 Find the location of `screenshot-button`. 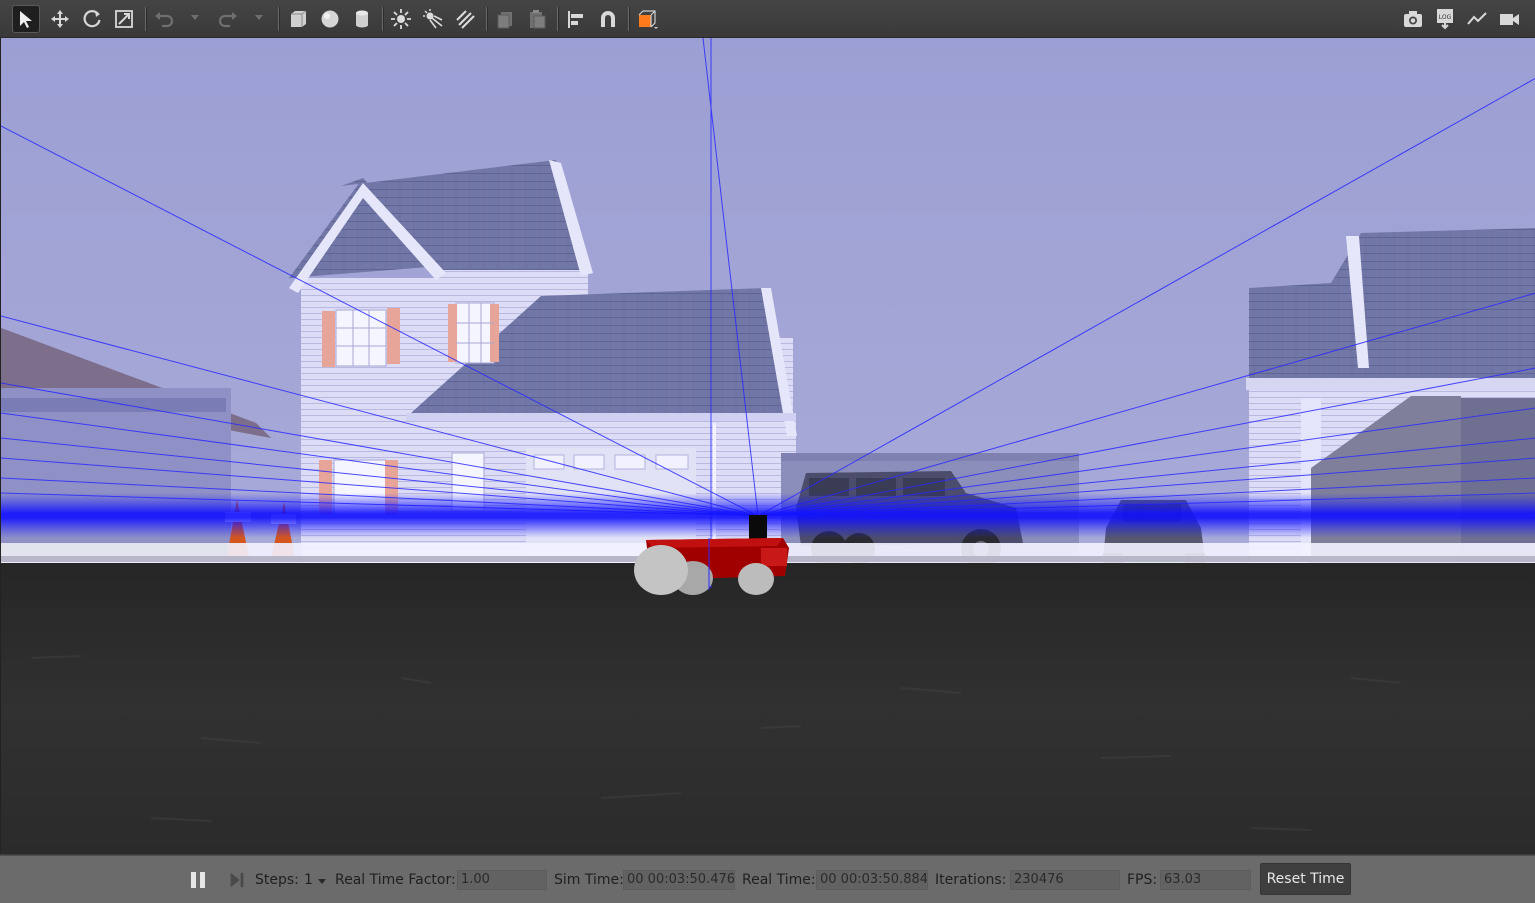

screenshot-button is located at coordinates (1413, 19).